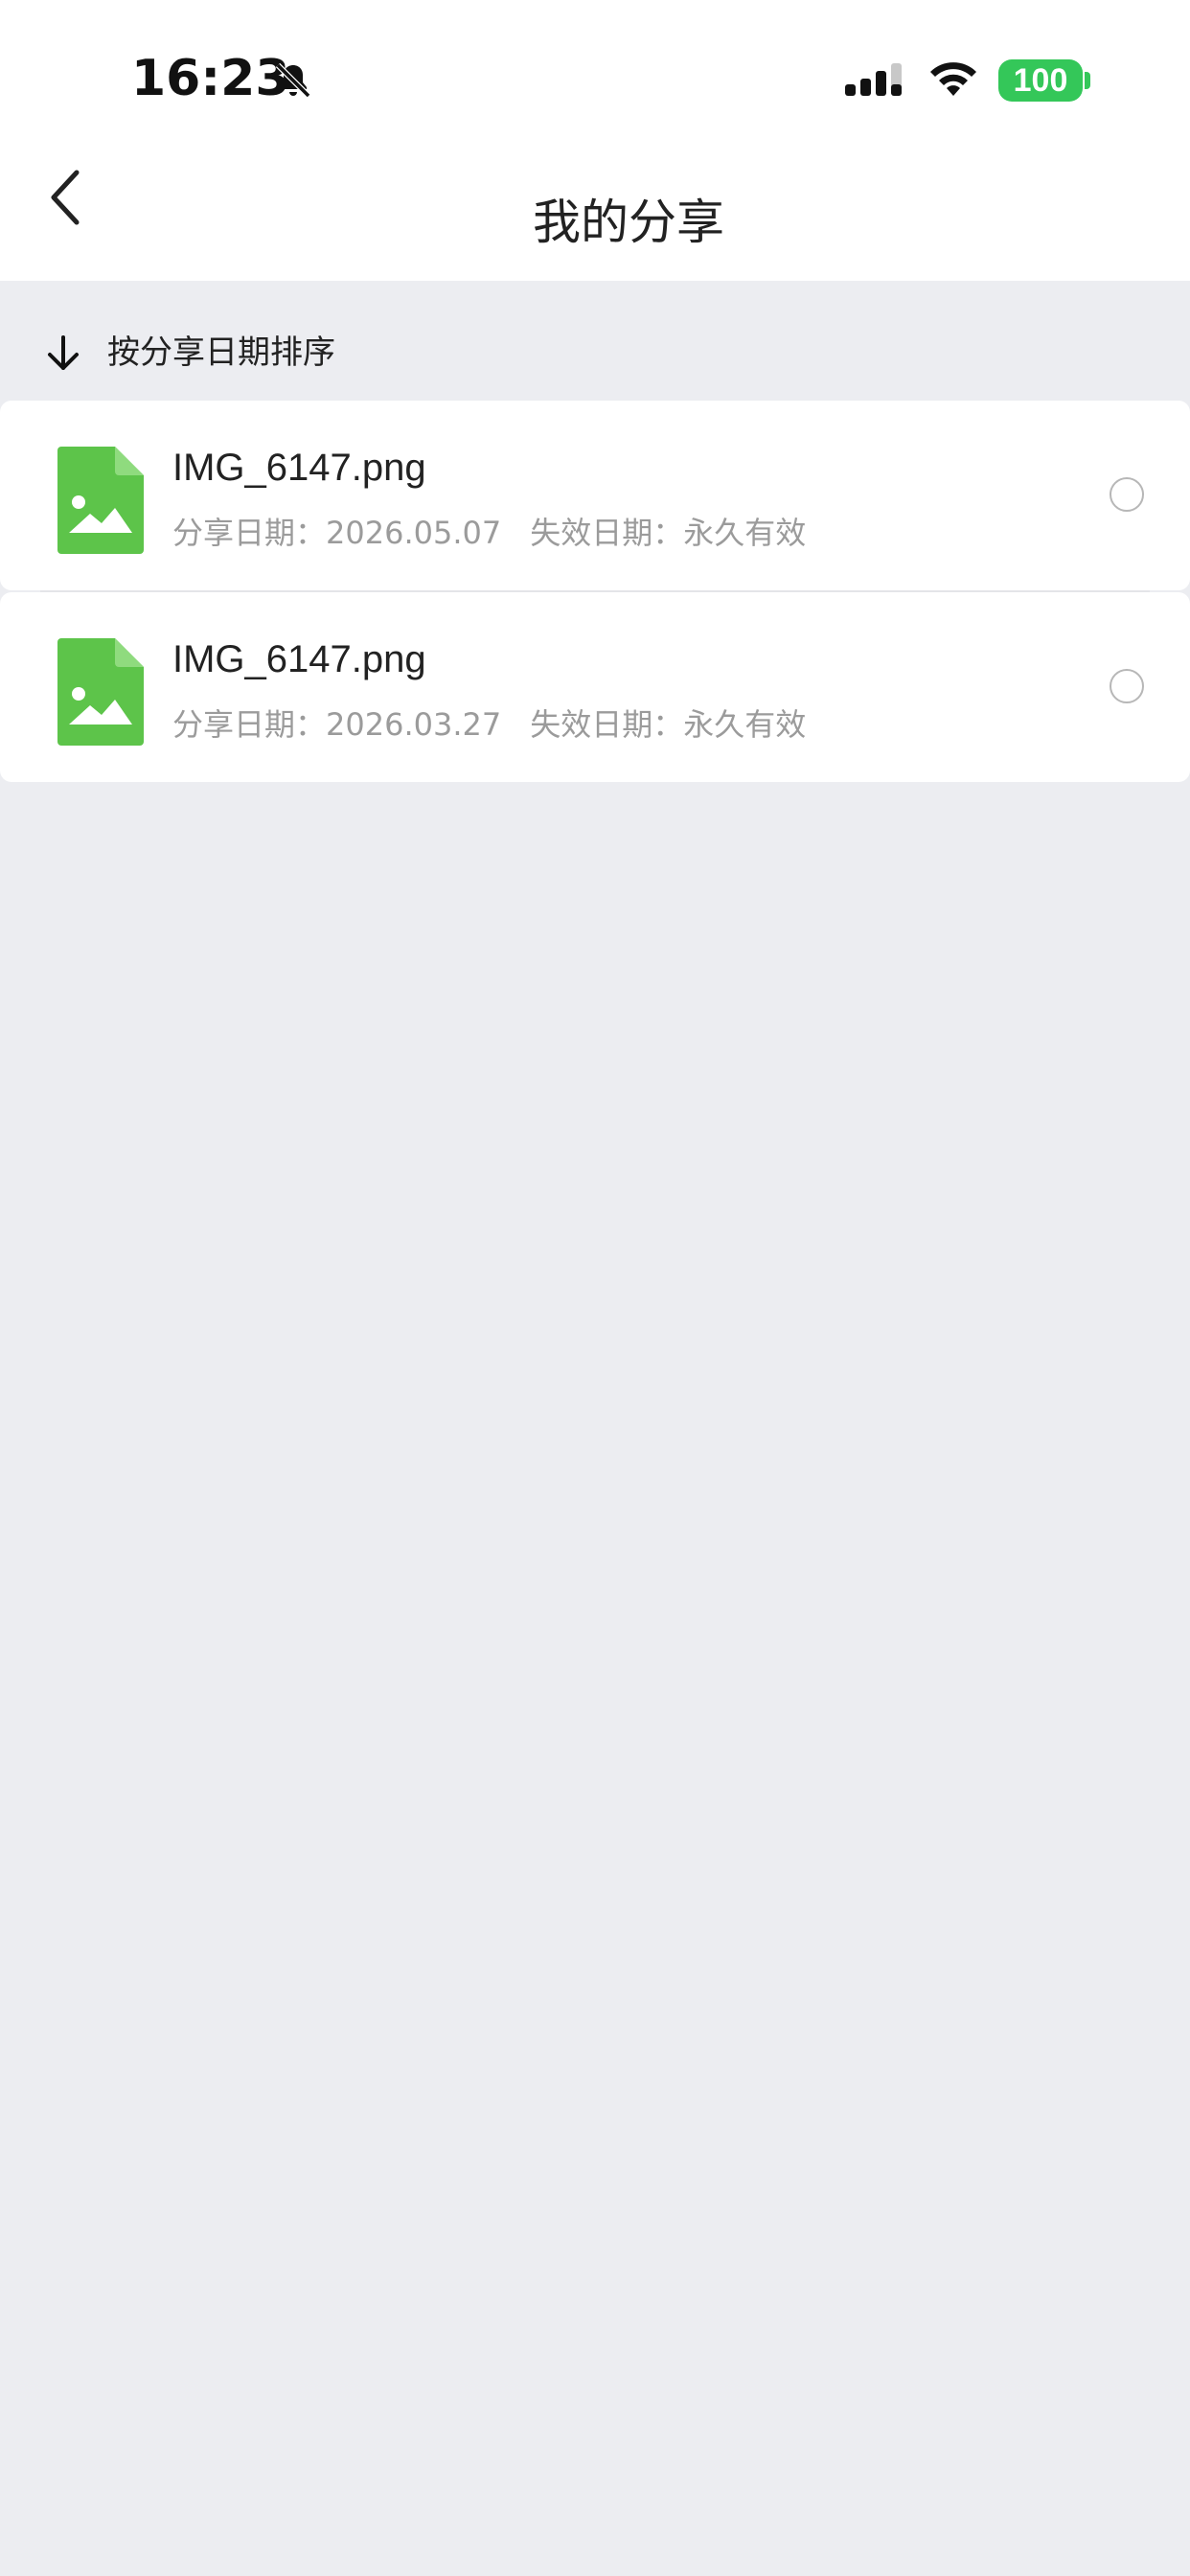 Image resolution: width=1190 pixels, height=2576 pixels. Describe the element at coordinates (210, 78) in the screenshot. I see `status-time: 16:23` at that location.